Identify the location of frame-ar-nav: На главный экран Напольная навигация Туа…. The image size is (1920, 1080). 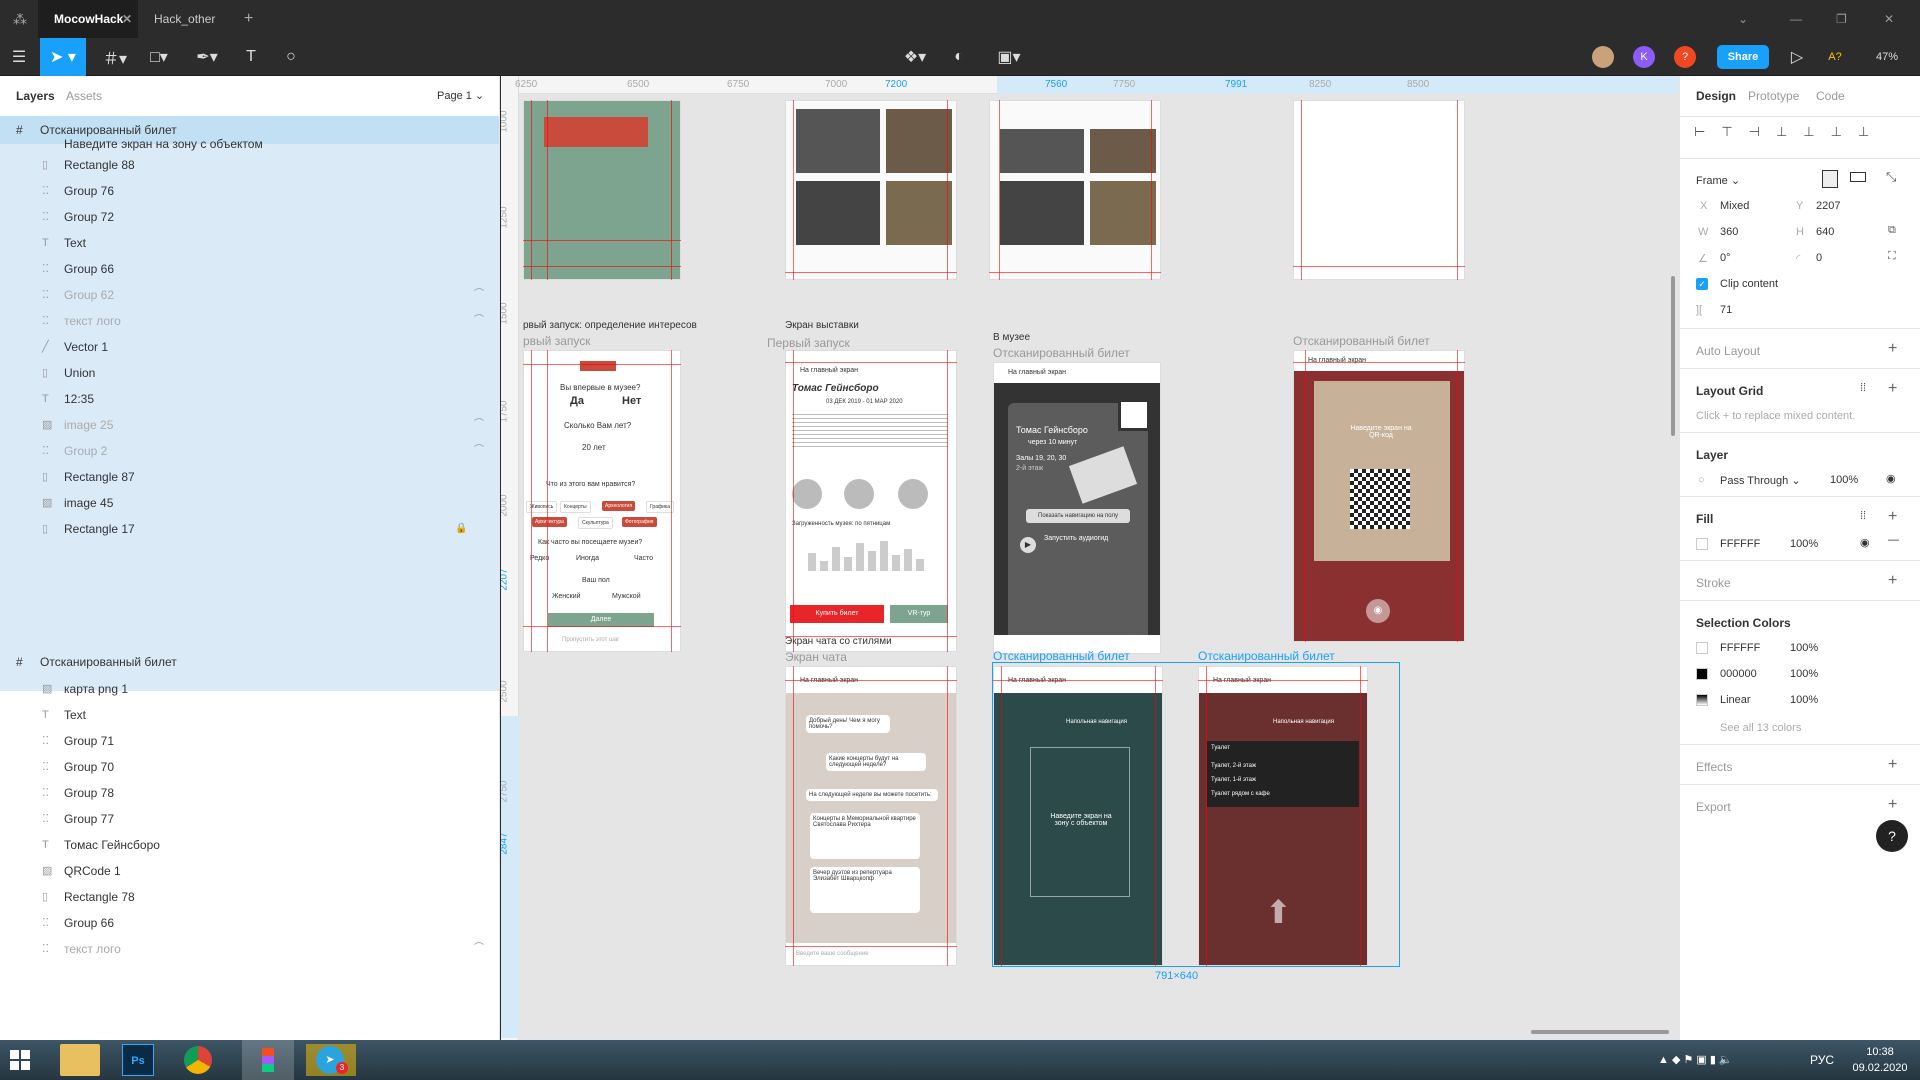
(1283, 816).